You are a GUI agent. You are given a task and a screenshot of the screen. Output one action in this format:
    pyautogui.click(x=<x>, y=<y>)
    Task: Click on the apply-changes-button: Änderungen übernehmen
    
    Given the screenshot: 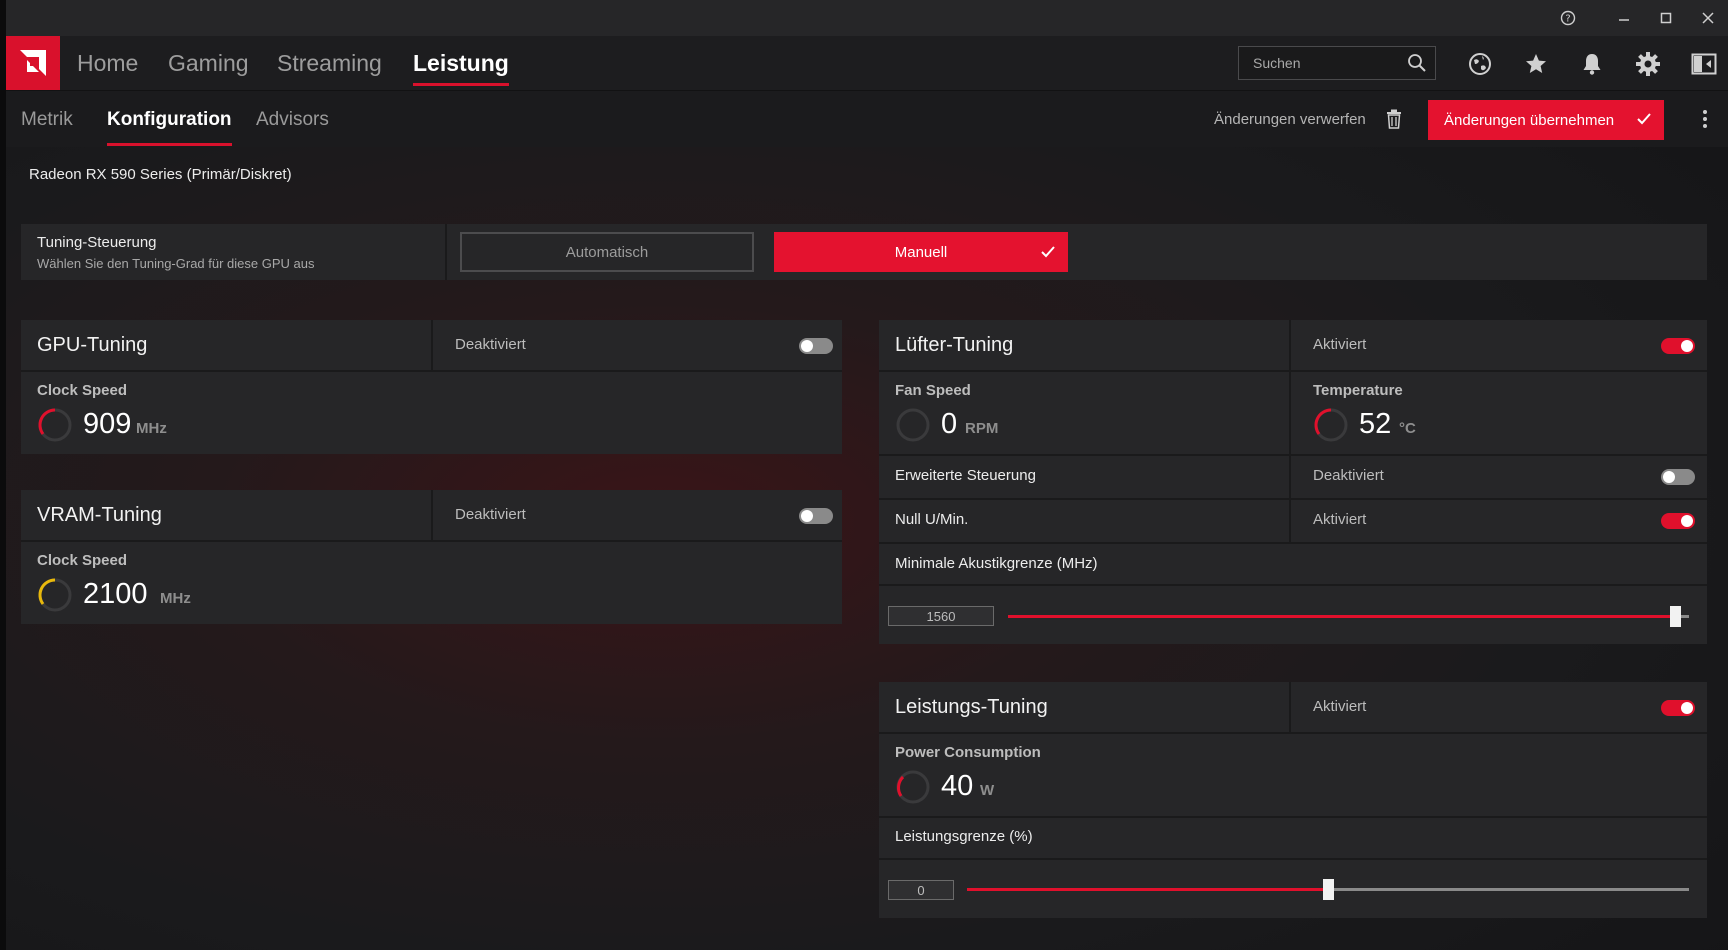 What is the action you would take?
    pyautogui.click(x=1546, y=120)
    